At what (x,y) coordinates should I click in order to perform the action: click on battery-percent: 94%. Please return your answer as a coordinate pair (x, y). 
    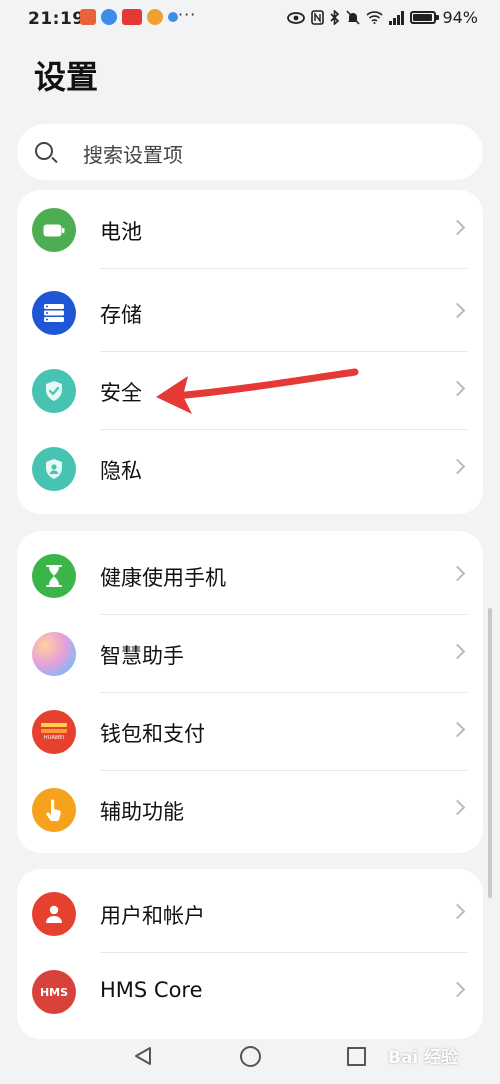
    Looking at the image, I should click on (460, 17).